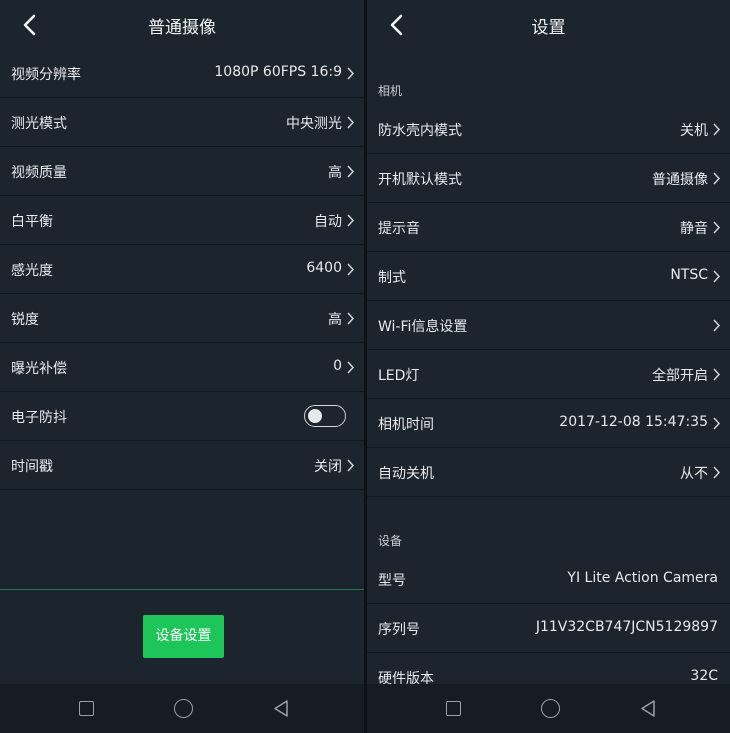 This screenshot has width=730, height=733. Describe the element at coordinates (182, 269) in the screenshot. I see `row-iso: 感光度 6400` at that location.